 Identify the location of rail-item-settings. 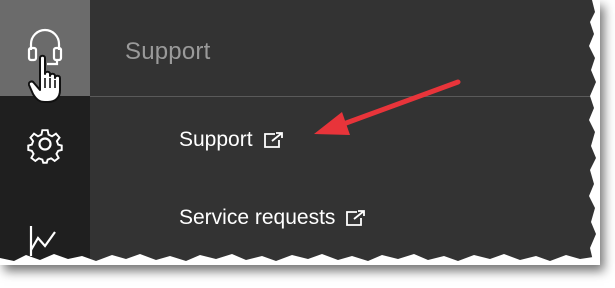
(45, 144).